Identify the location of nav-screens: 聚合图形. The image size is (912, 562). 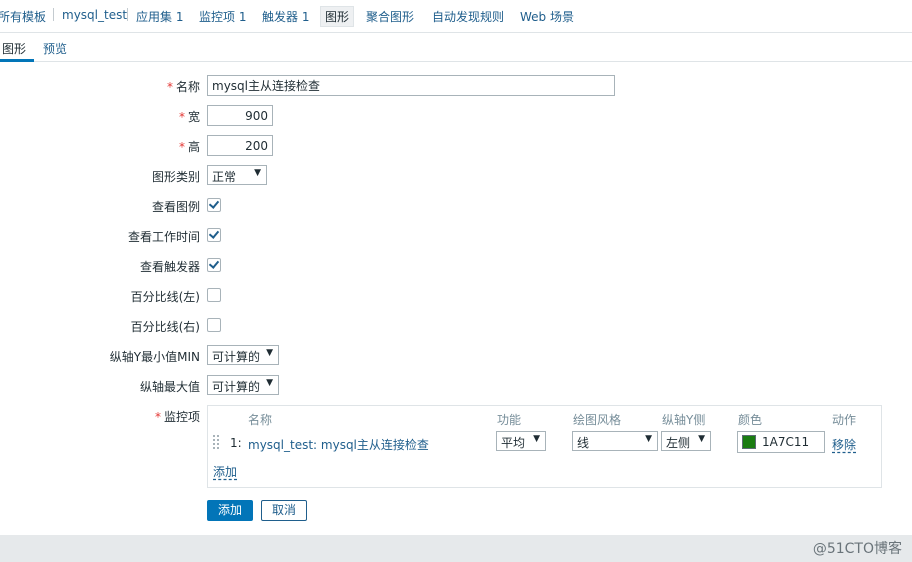
(390, 16).